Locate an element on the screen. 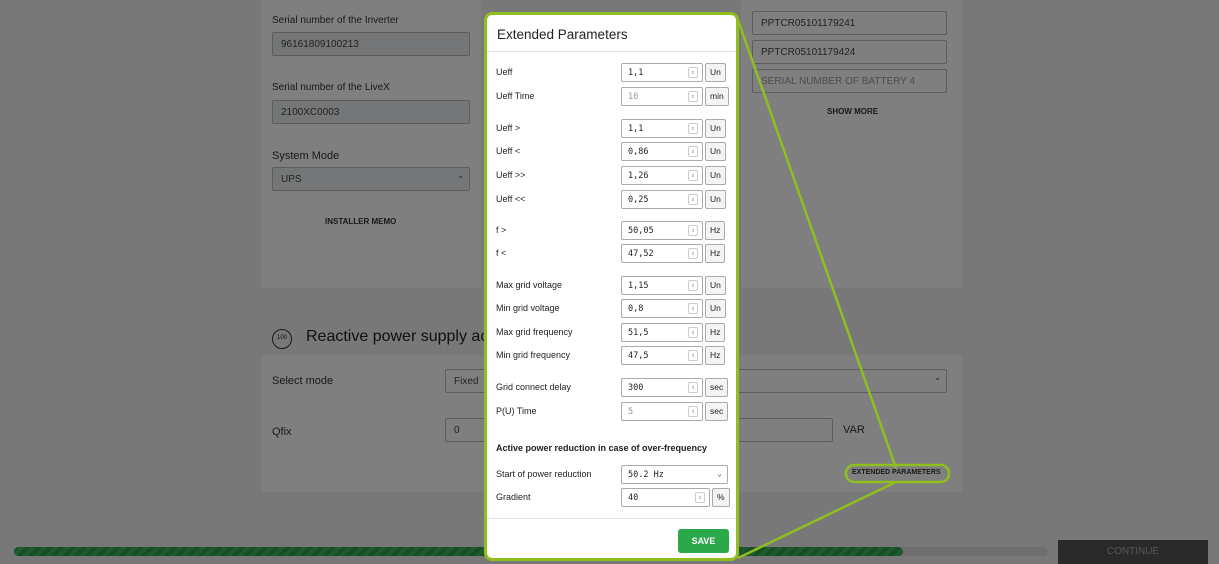  parameter-label: f > is located at coordinates (501, 230).